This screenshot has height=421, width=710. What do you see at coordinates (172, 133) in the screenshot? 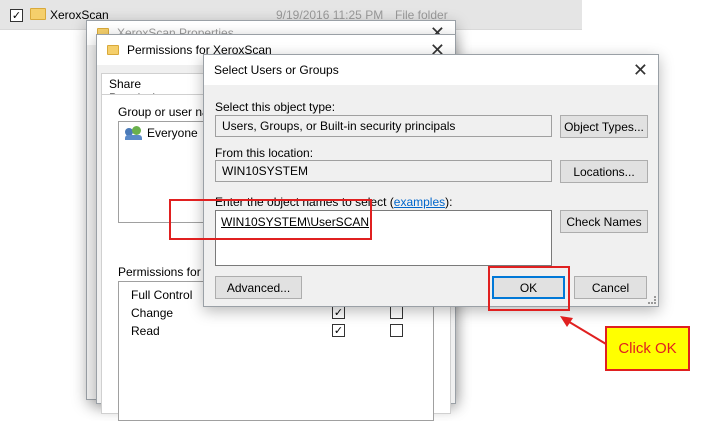
I see `everyone-label: Everyone` at bounding box center [172, 133].